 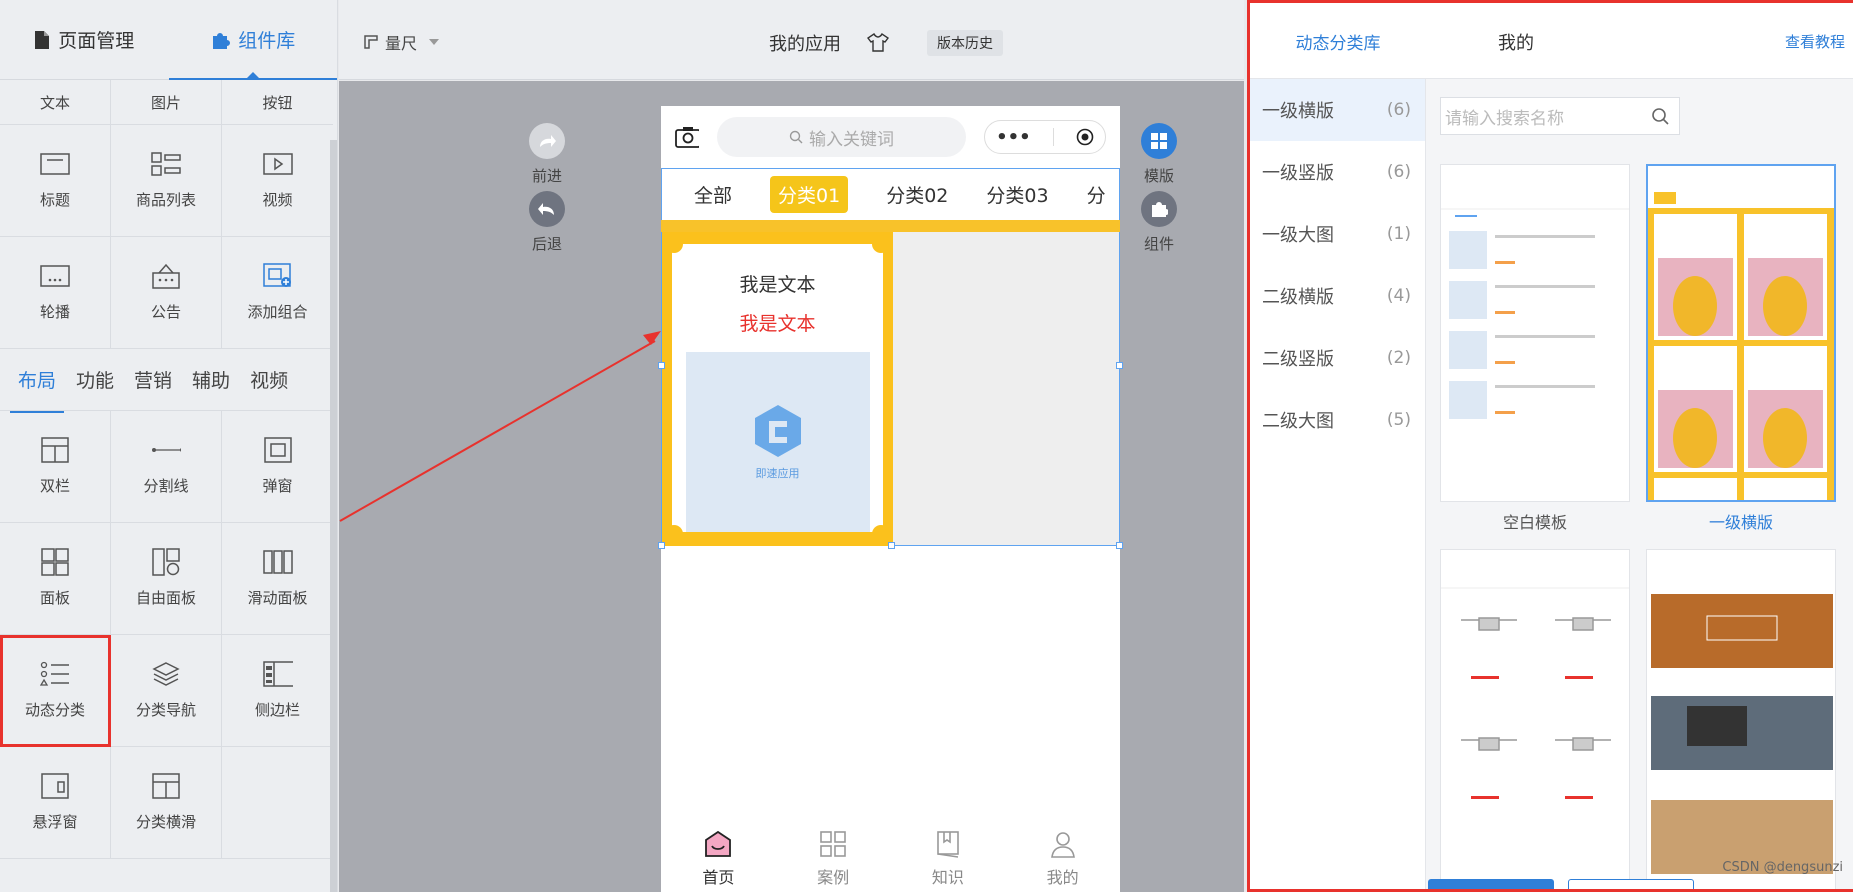 I want to click on comp-free-panel: 自由面板, so click(x=166, y=579).